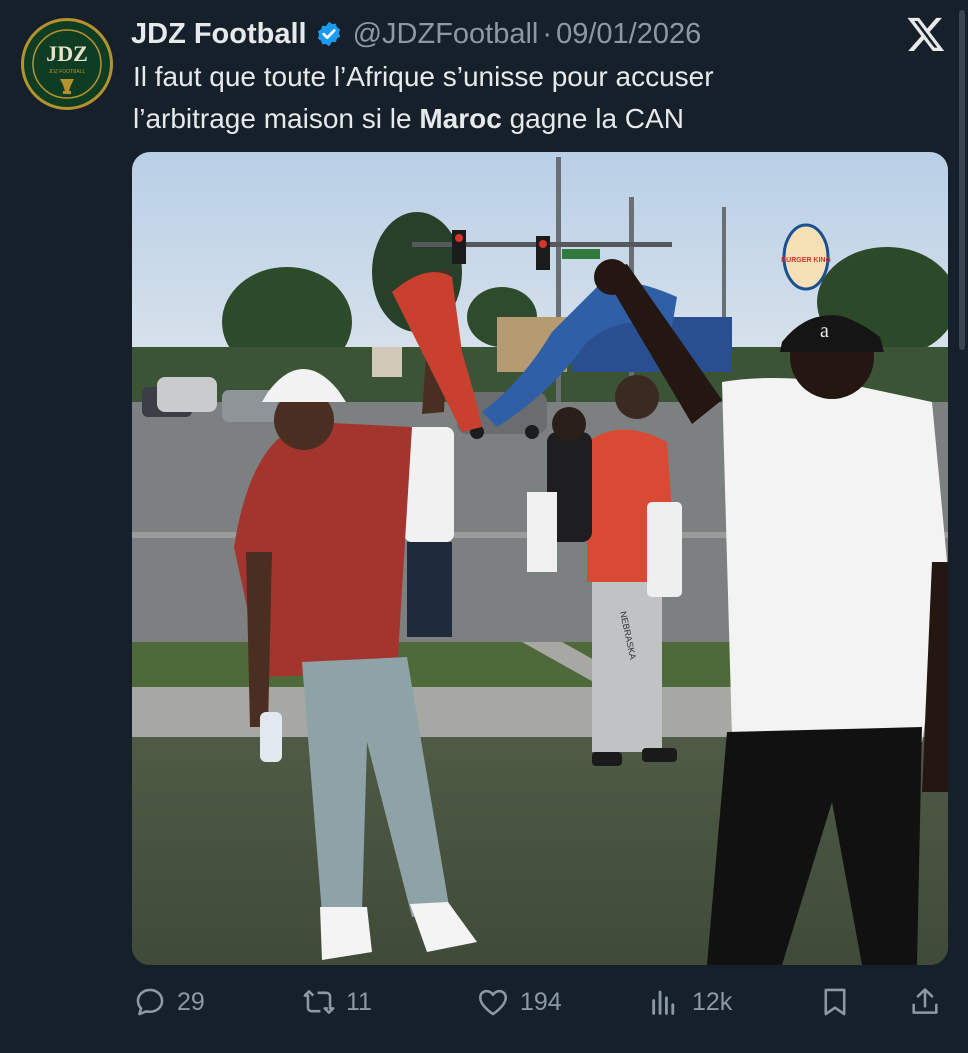 The width and height of the screenshot is (968, 1053). Describe the element at coordinates (627, 662) in the screenshot. I see `background-person-pants` at that location.